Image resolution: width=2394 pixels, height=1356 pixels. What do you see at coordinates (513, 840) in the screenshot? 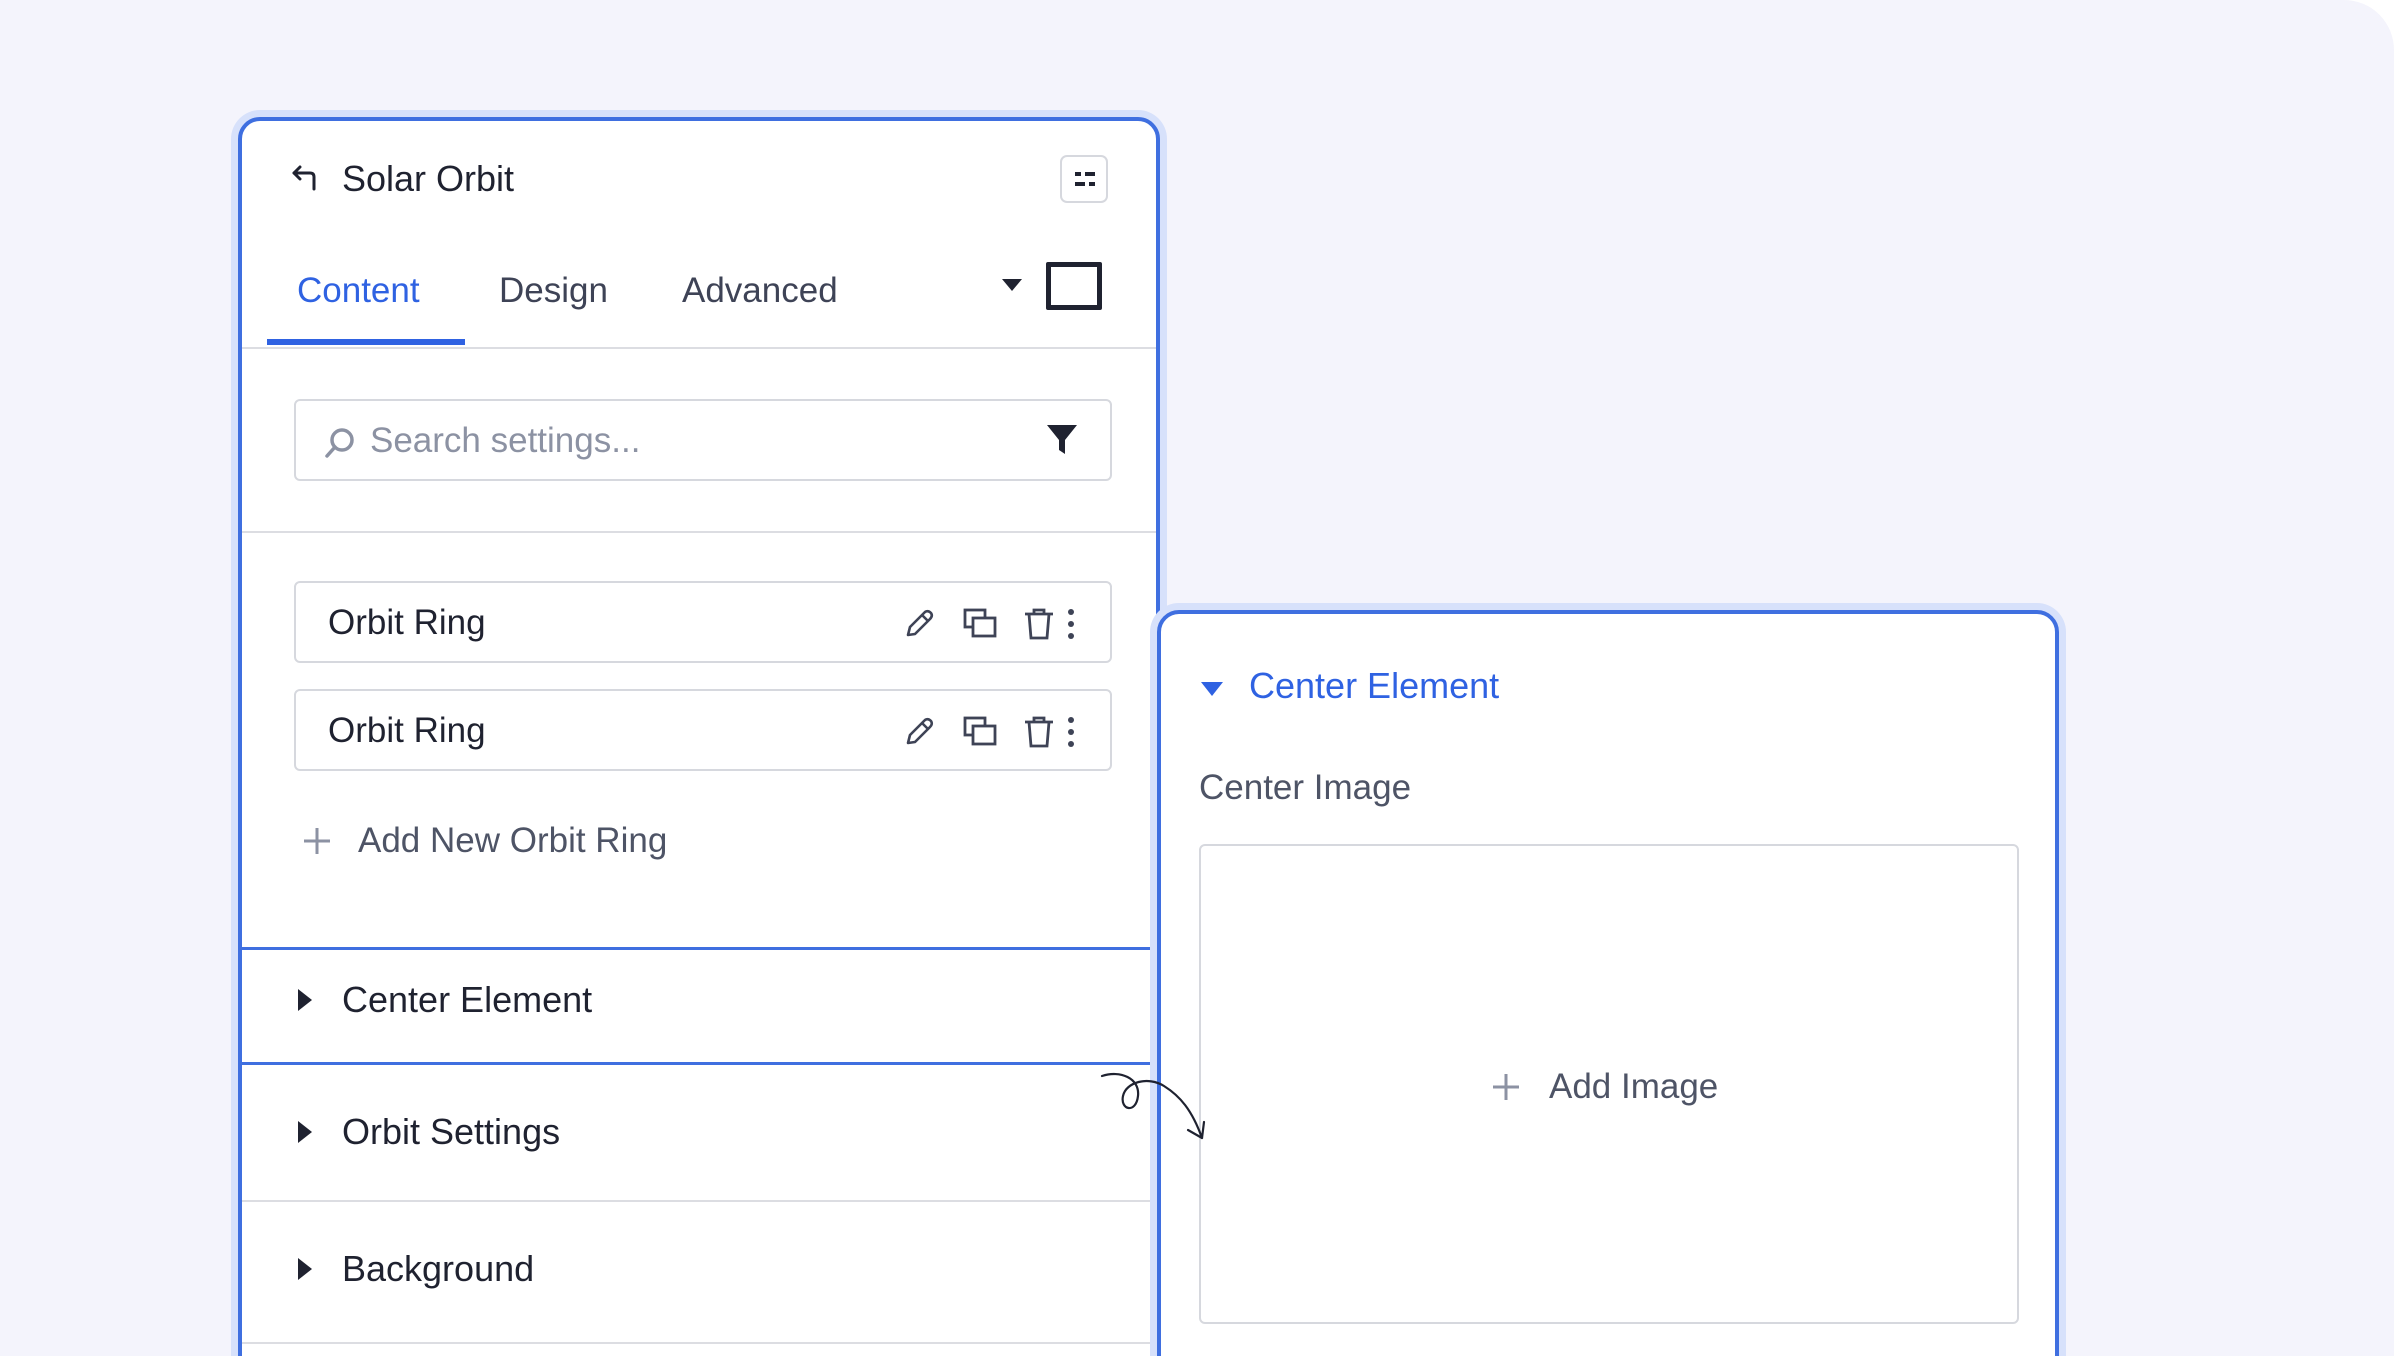
I see `add-orbit-ring-label: Add New Orbit Ring` at bounding box center [513, 840].